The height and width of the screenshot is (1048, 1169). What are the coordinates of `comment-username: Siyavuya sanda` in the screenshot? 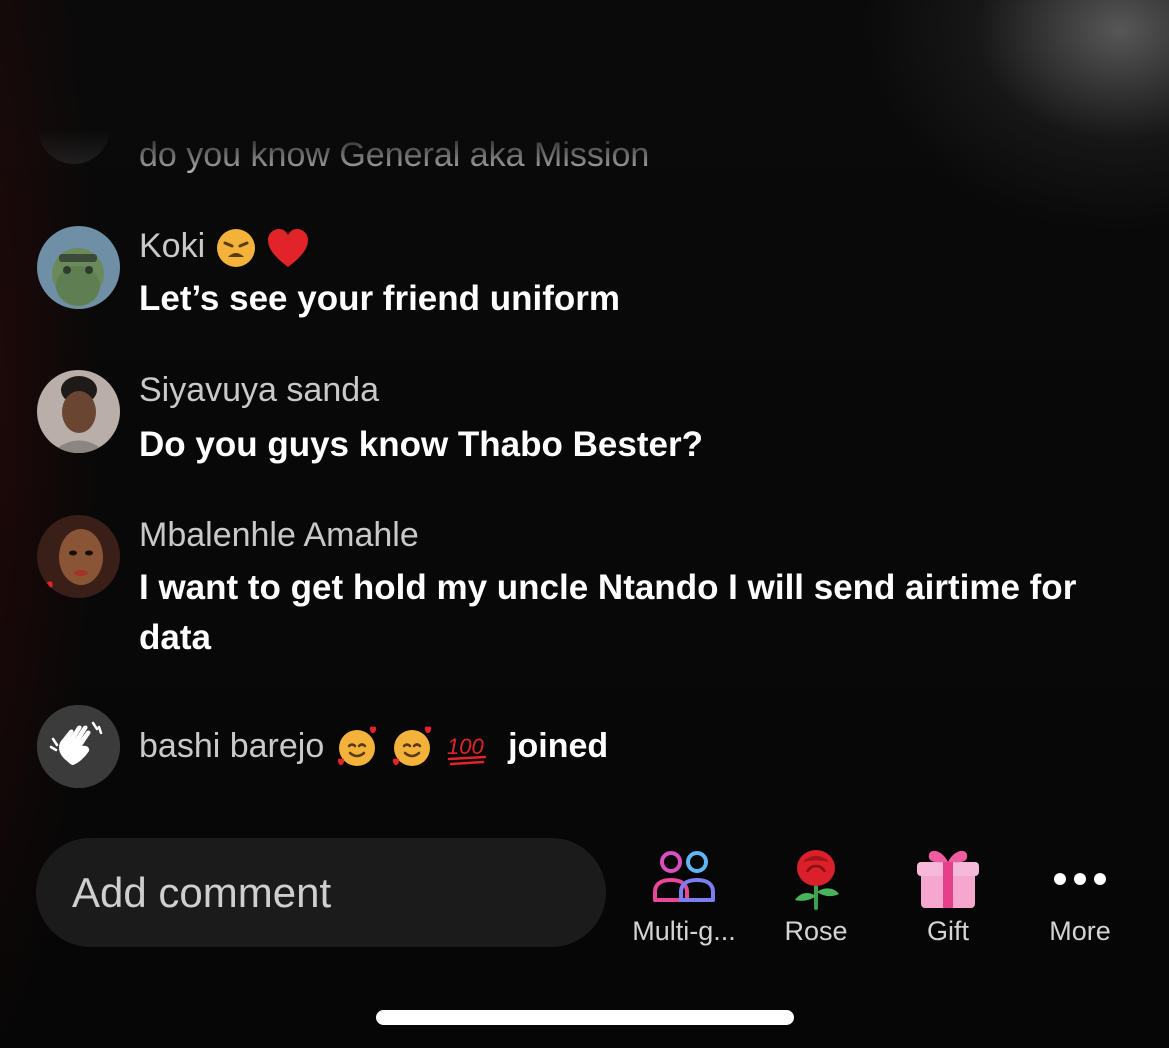 It's located at (259, 390).